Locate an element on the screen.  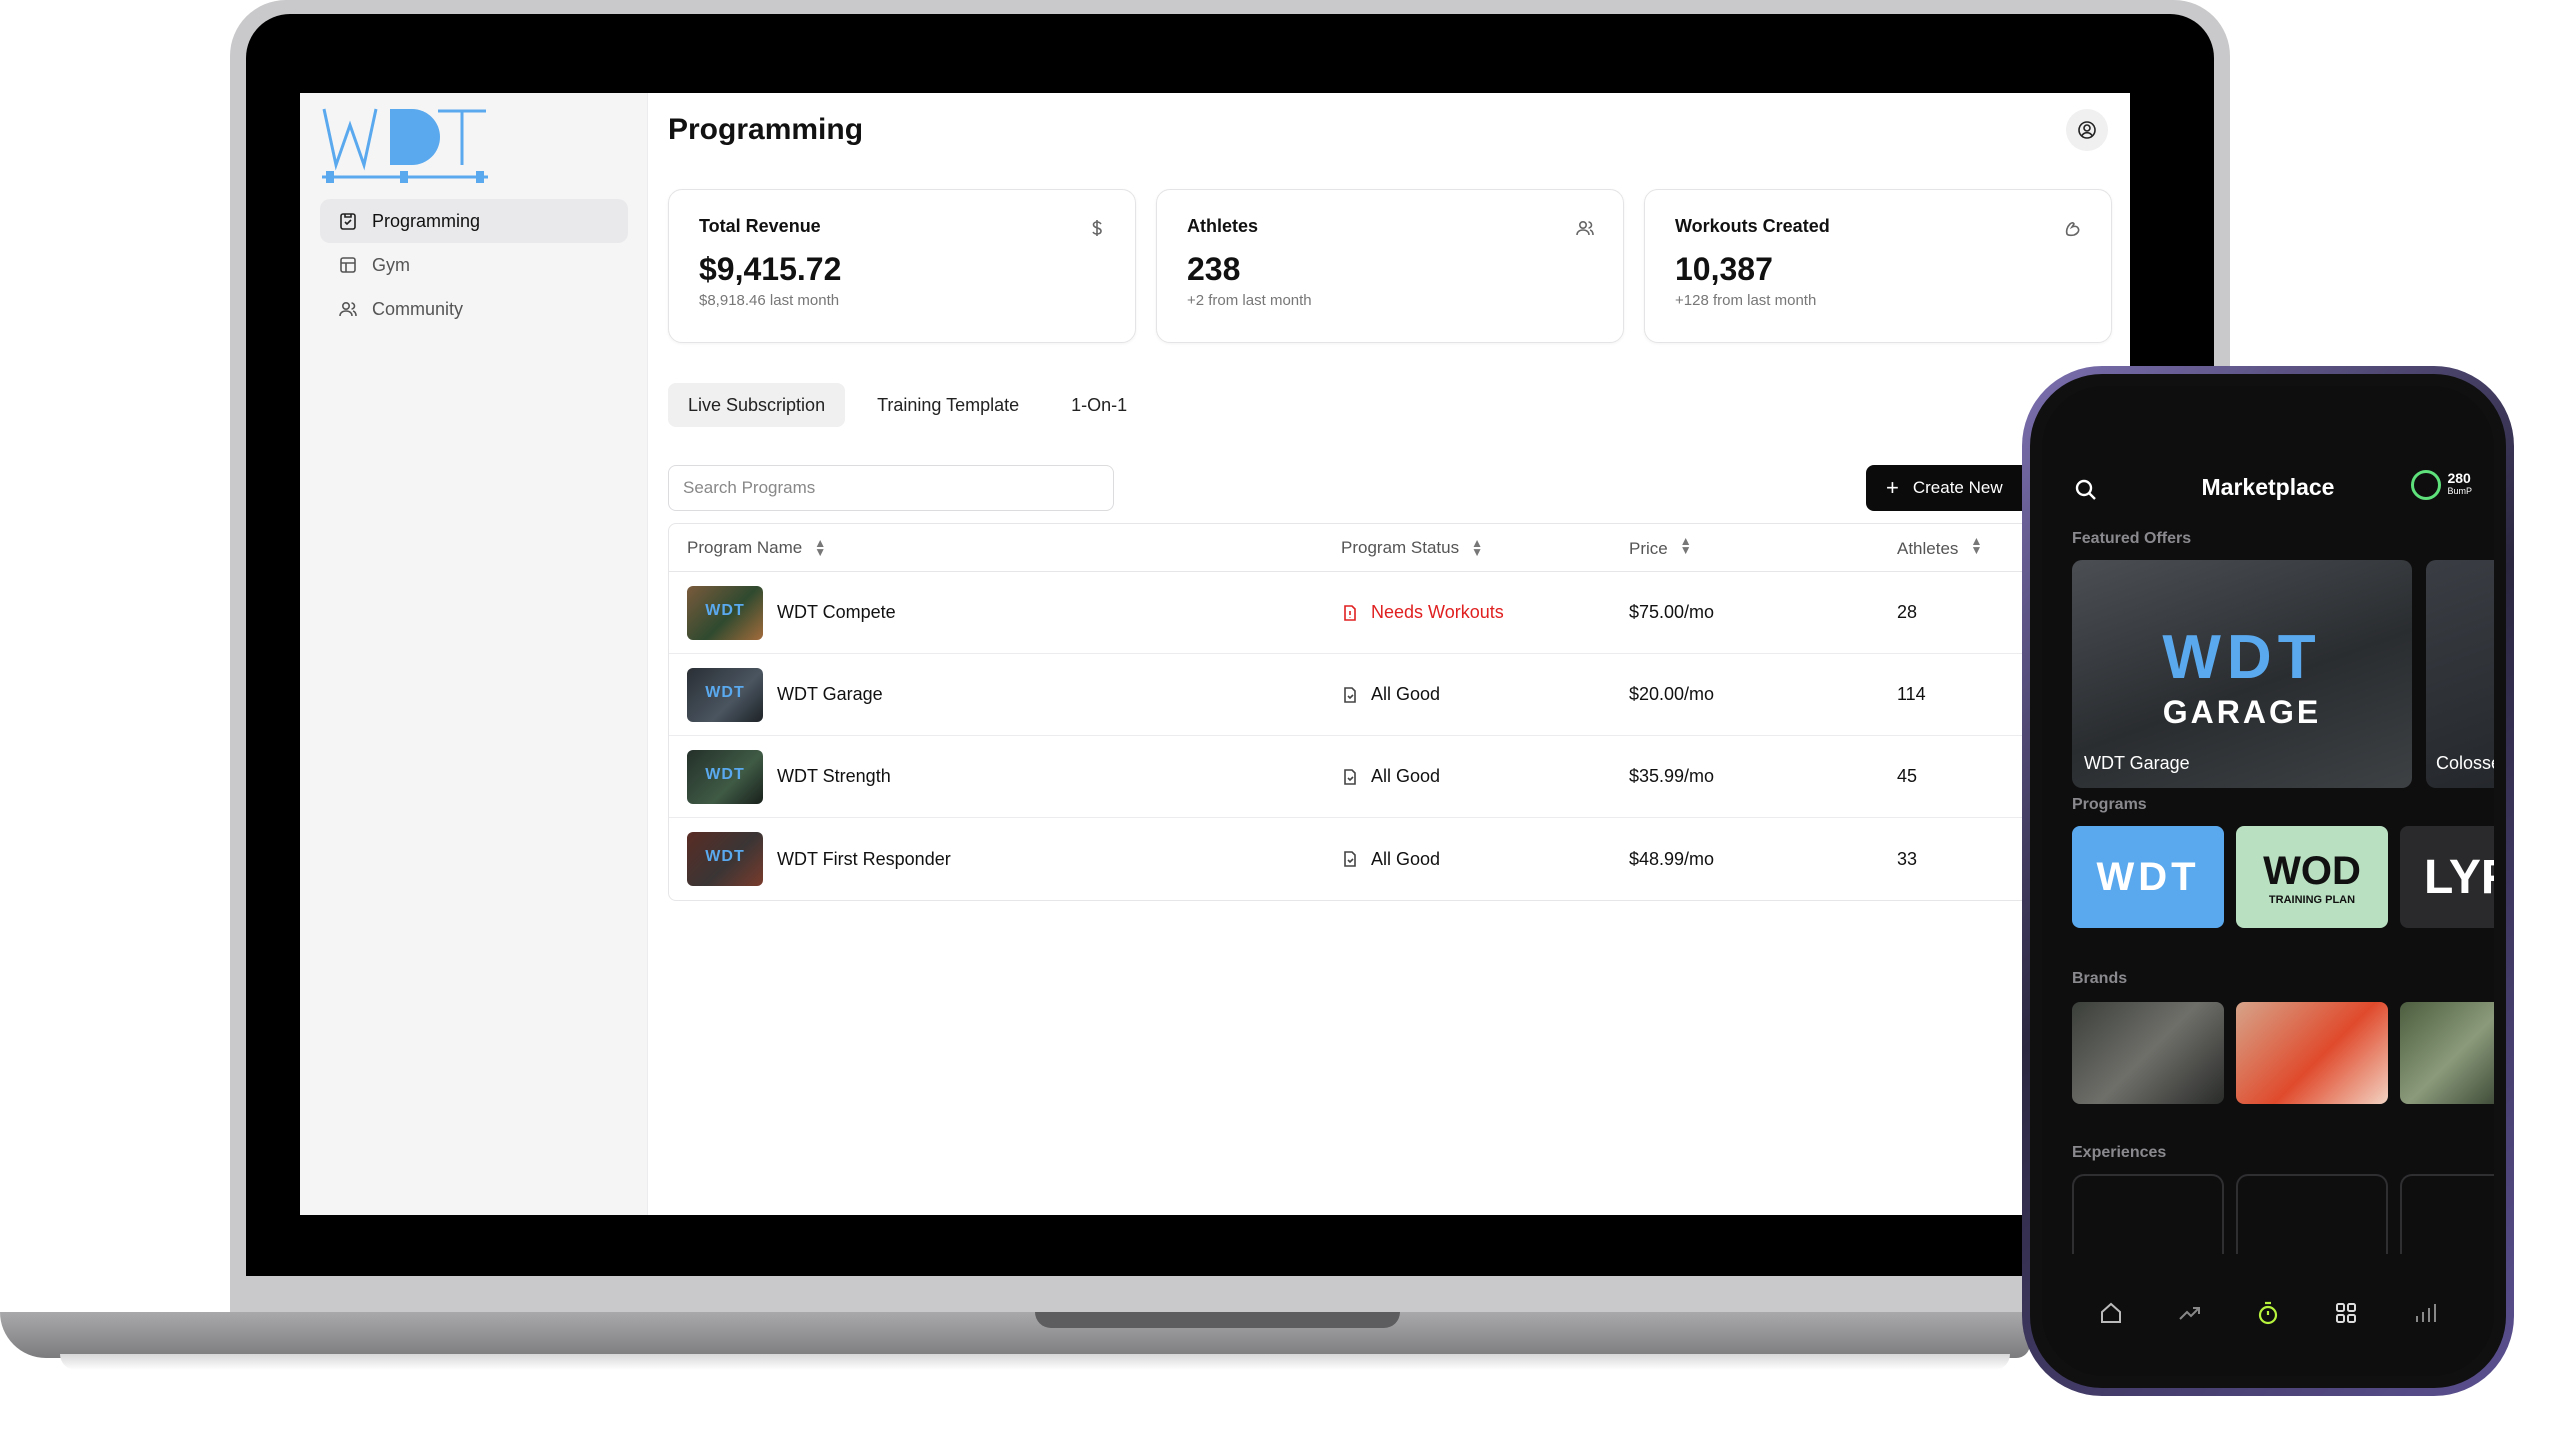
featured-card-wdt-garage: WDT GARAGE WDT Garage is located at coordinates (2242, 674).